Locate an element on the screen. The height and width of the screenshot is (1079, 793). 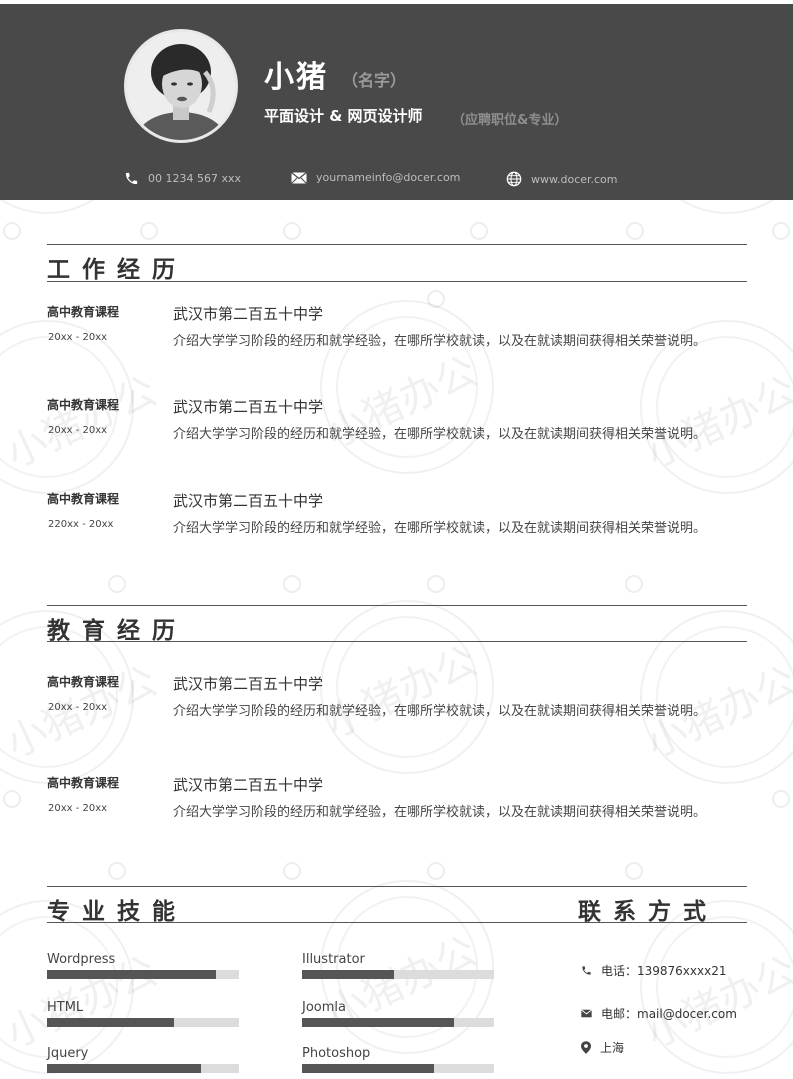
header-phone-text: 00 1234 567 xxx is located at coordinates (195, 178).